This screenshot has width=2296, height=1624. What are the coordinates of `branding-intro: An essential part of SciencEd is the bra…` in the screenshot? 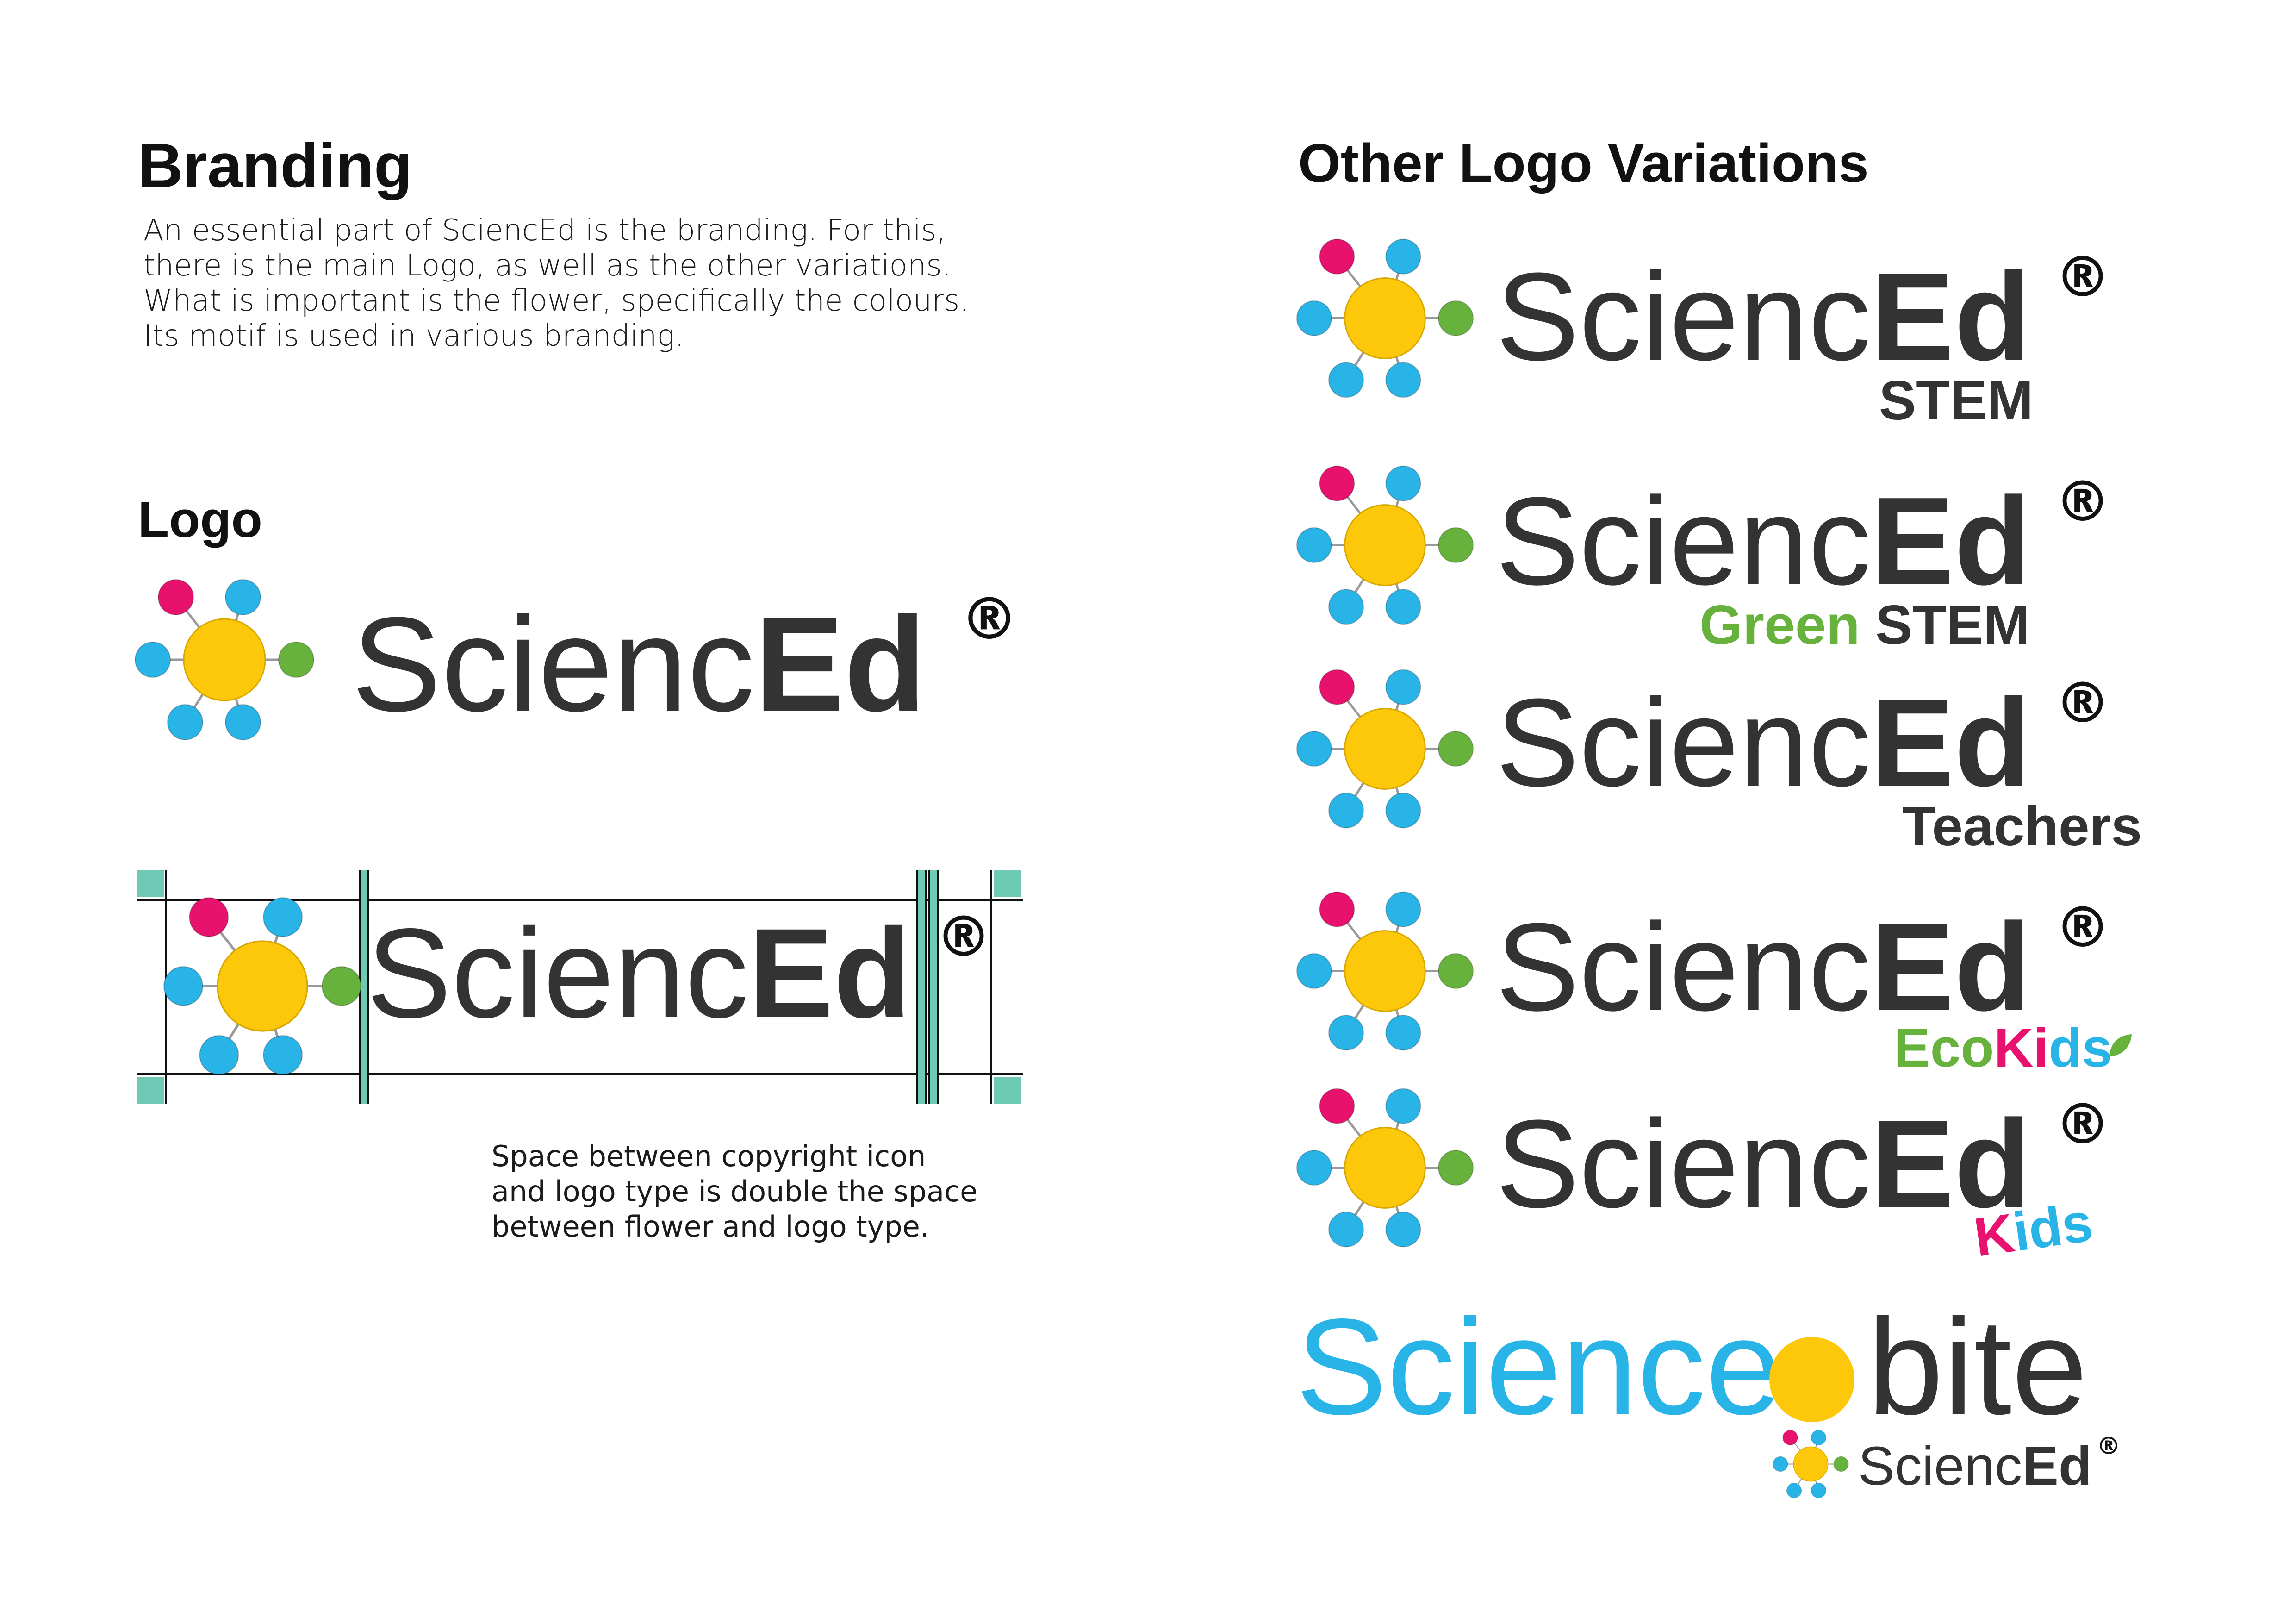 It's located at (583, 283).